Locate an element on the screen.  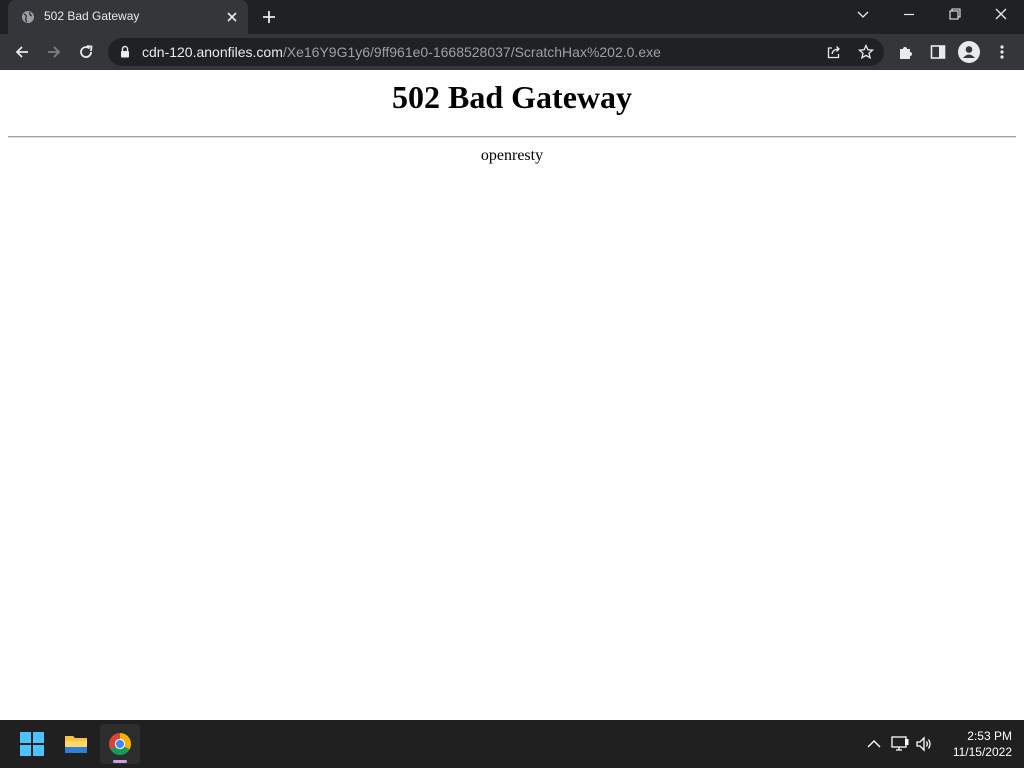
window-close-button is located at coordinates (1001, 15).